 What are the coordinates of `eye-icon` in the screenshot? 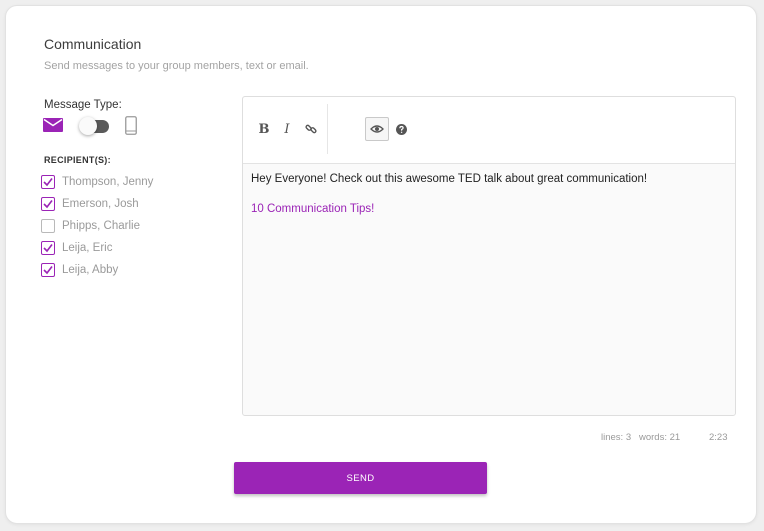 It's located at (377, 129).